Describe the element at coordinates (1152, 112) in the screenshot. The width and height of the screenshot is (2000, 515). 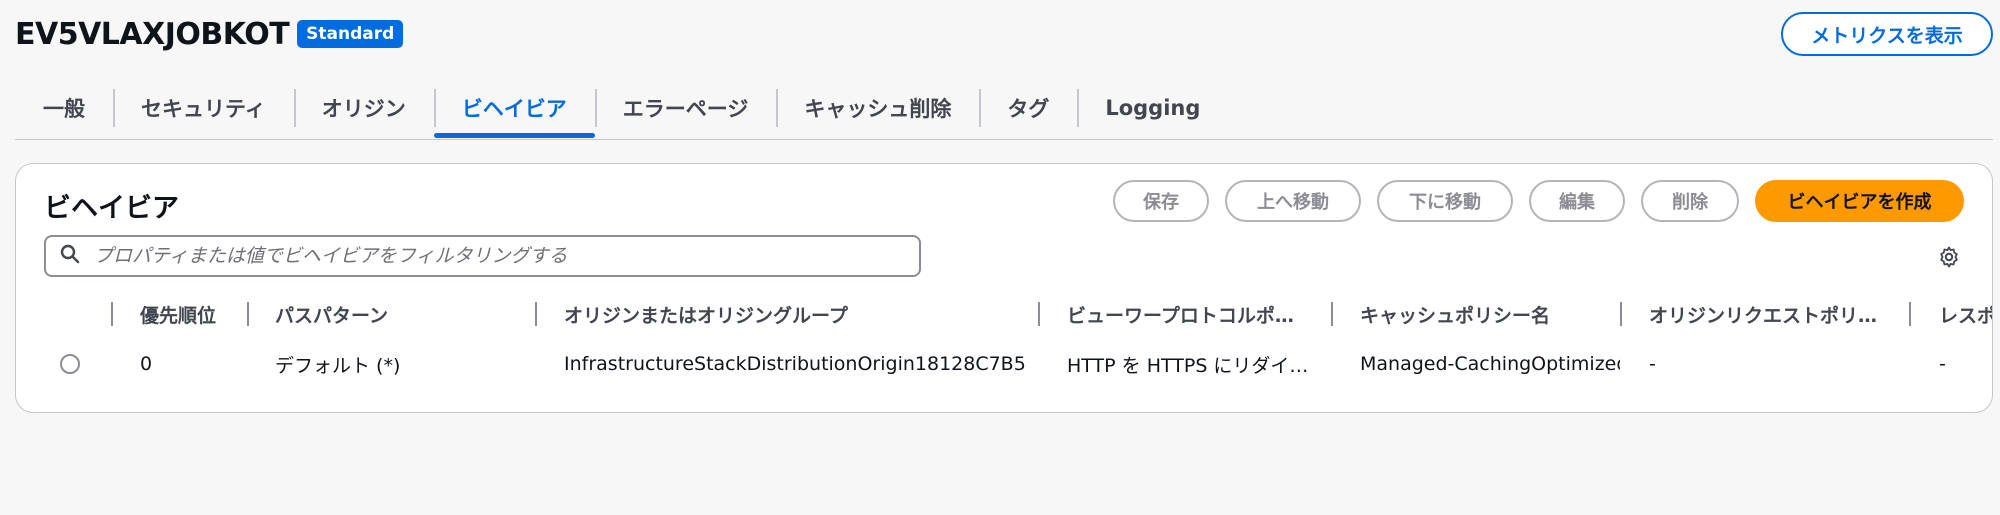
I see `tab-logging: Logging` at that location.